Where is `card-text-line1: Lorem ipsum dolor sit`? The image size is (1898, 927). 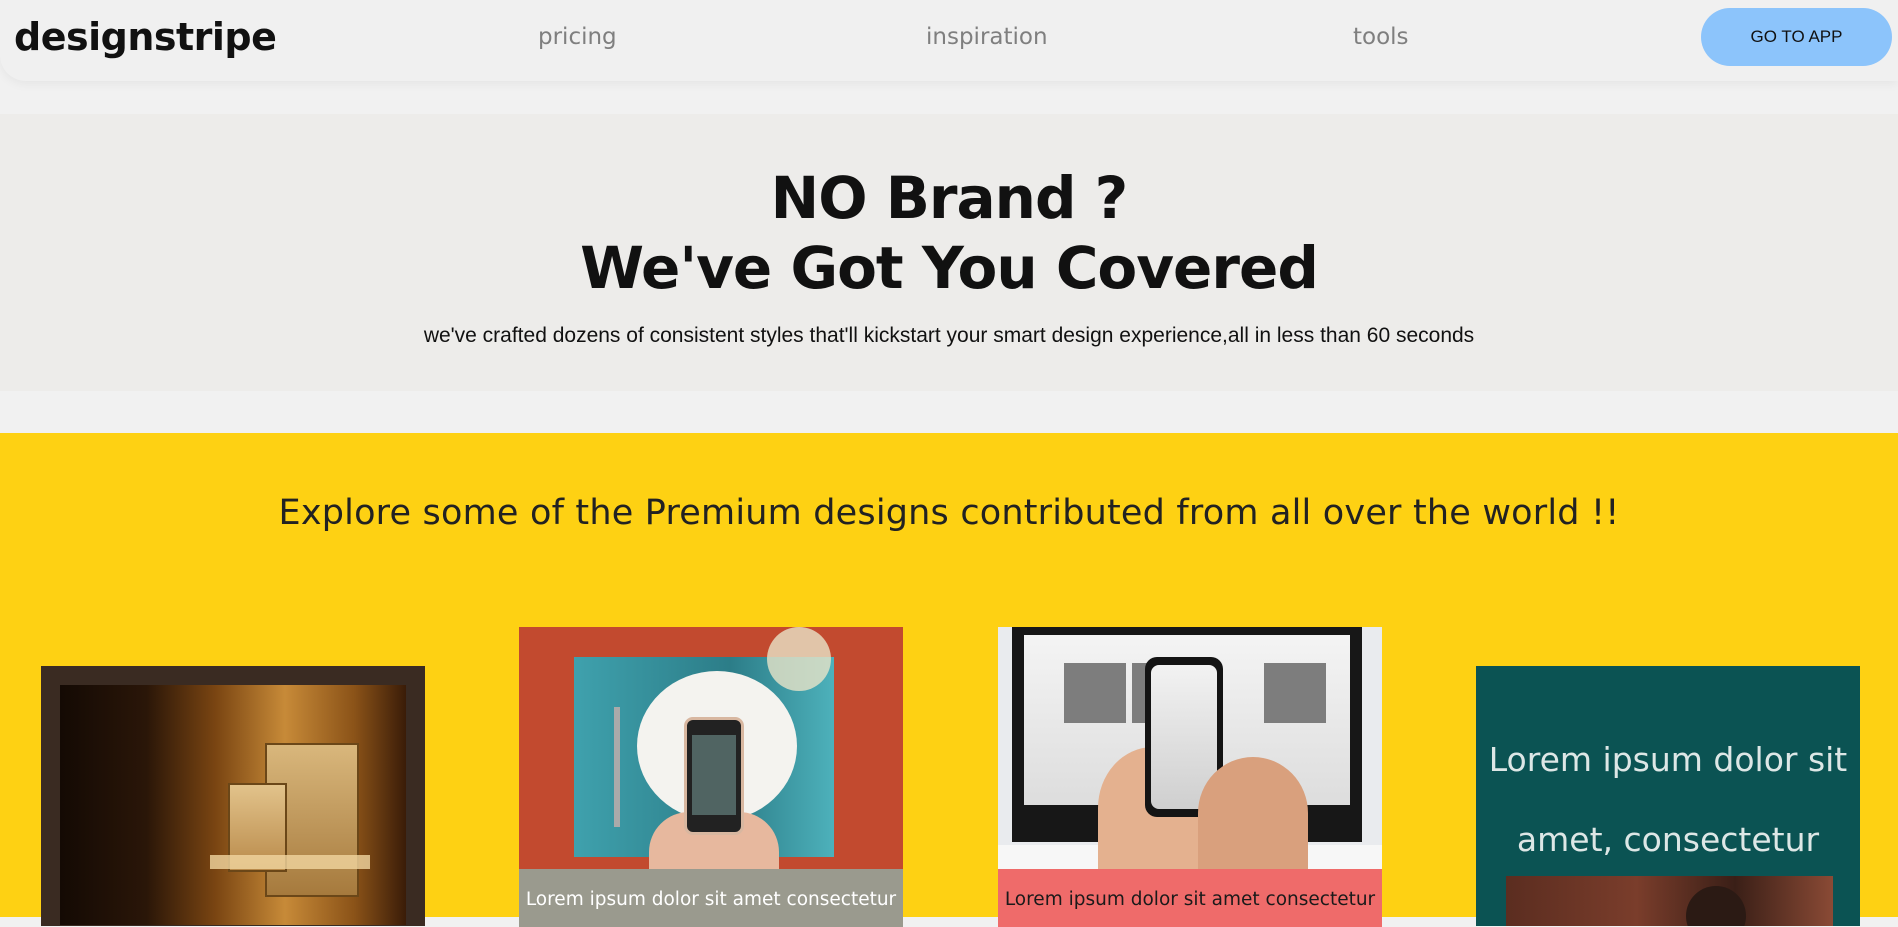
card-text-line1: Lorem ipsum dolor sit is located at coordinates (1668, 759).